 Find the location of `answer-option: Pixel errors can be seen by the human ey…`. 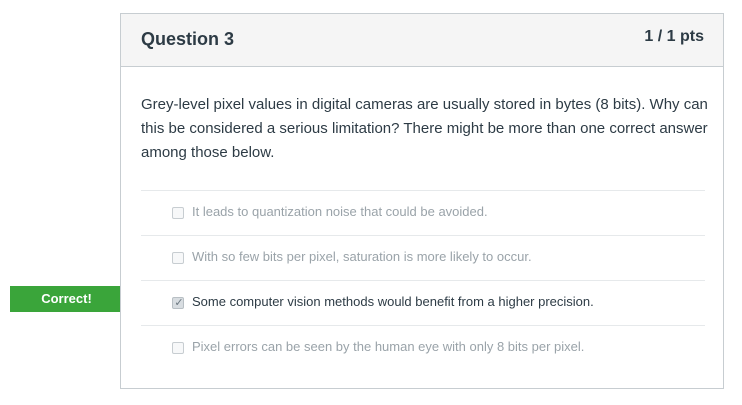

answer-option: Pixel errors can be seen by the human ey… is located at coordinates (423, 347).